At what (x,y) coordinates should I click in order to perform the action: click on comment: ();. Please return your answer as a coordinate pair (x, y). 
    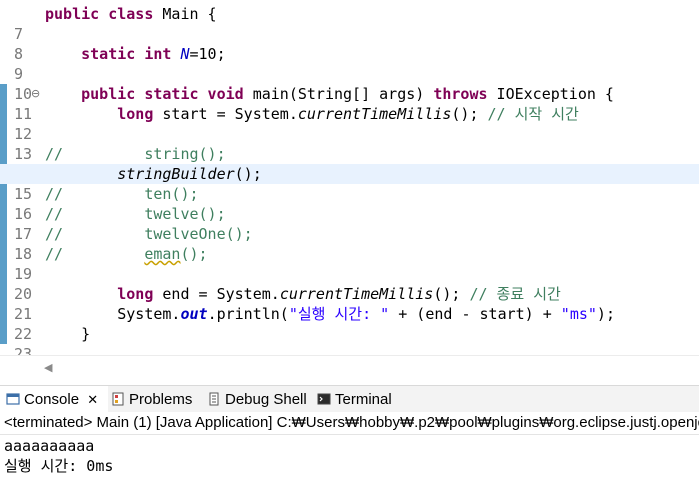
    Looking at the image, I should click on (194, 254).